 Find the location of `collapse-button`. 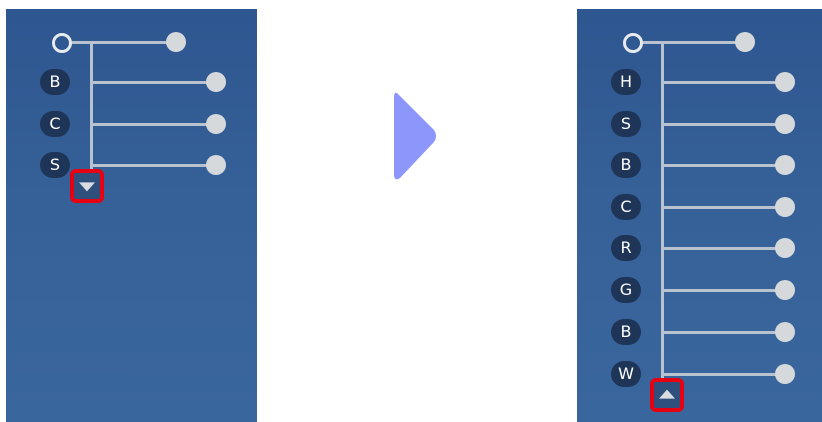

collapse-button is located at coordinates (667, 395).